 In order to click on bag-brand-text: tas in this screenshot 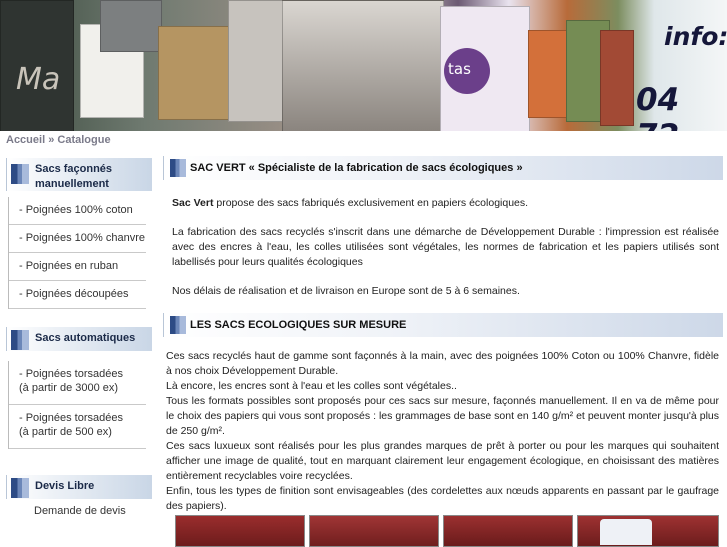, I will do `click(459, 69)`.